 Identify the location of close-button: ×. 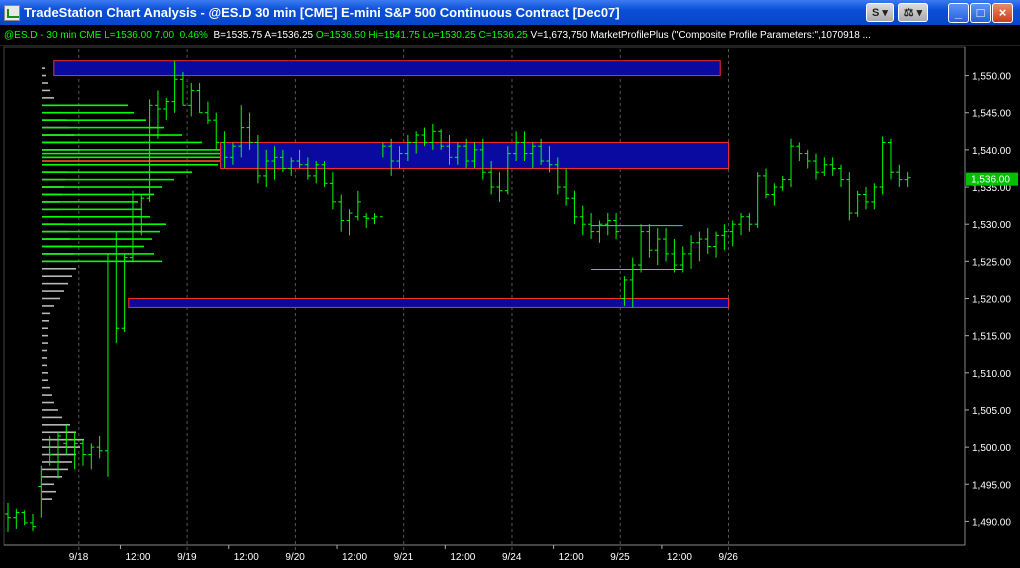
(1002, 13).